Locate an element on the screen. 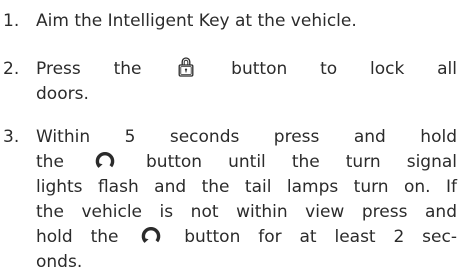 This screenshot has width=459, height=275. step-2-line-1-start: Press the is located at coordinates (89, 69).